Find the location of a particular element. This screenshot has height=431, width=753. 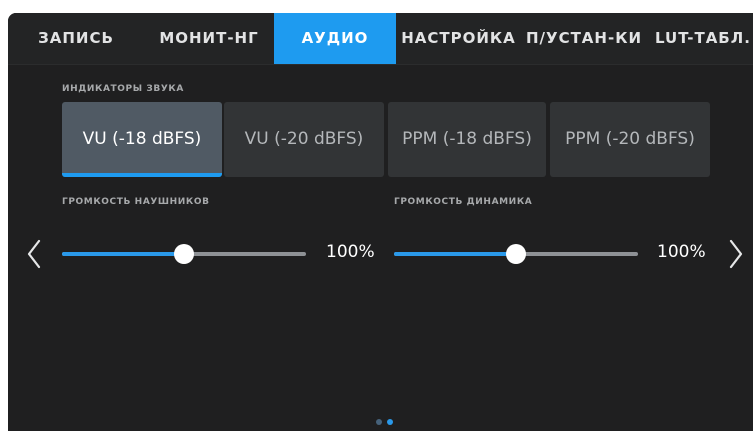

meter-option-ppm-18: PPM (-18 dBFS) is located at coordinates (467, 139).